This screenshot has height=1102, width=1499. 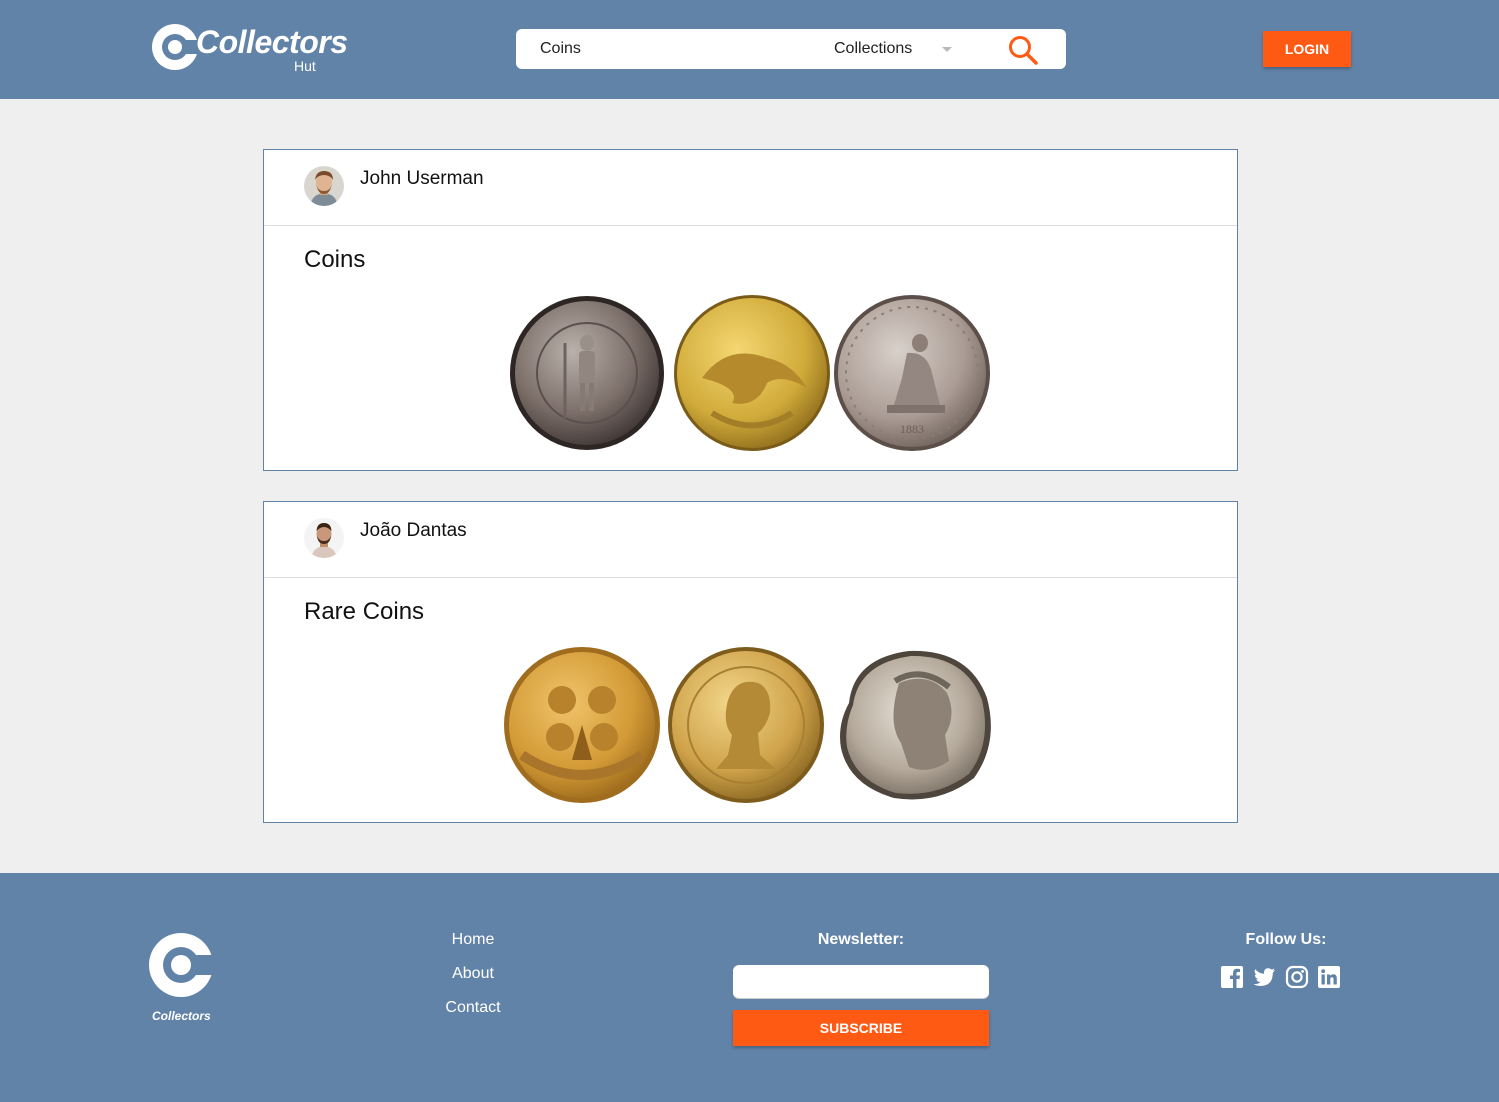 What do you see at coordinates (1023, 50) in the screenshot?
I see `search-icon` at bounding box center [1023, 50].